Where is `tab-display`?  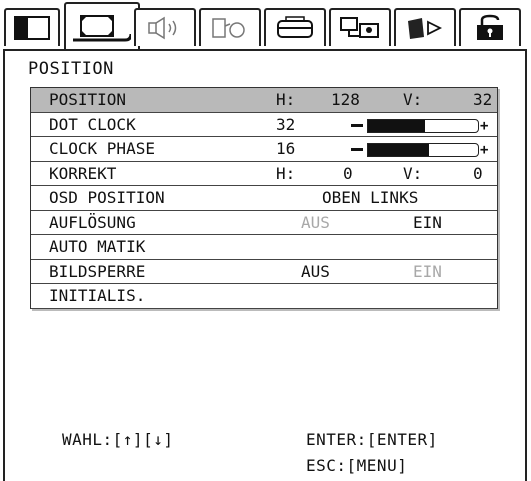
tab-display is located at coordinates (32, 27).